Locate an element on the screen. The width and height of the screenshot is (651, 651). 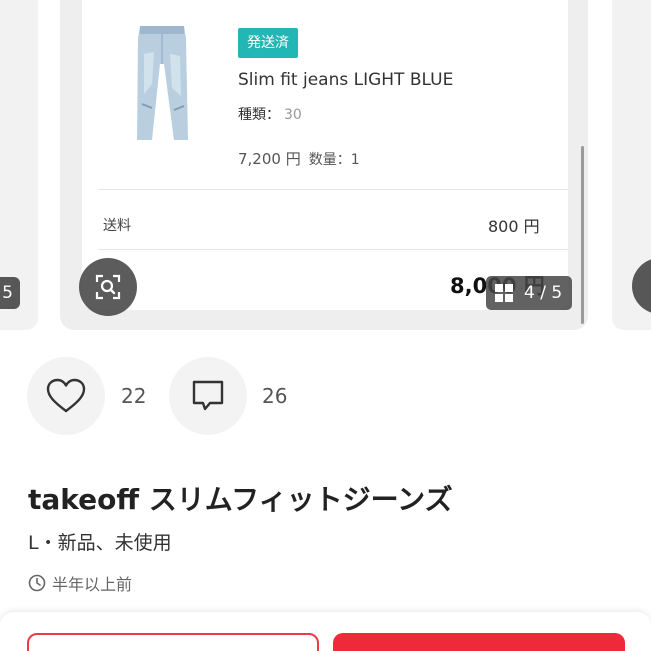
clock-icon is located at coordinates (37, 583).